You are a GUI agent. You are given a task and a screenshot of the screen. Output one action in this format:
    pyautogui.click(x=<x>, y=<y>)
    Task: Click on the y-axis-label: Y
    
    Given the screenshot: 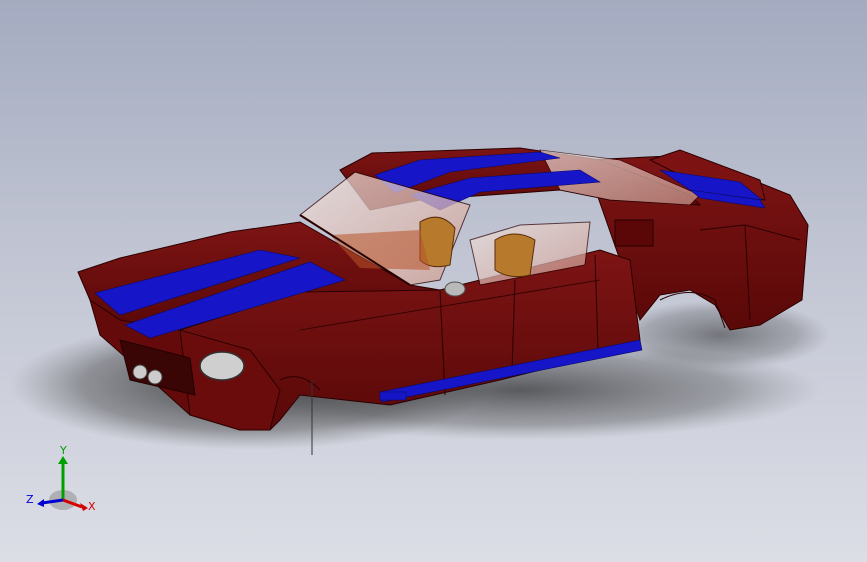 What is the action you would take?
    pyautogui.click(x=63, y=450)
    